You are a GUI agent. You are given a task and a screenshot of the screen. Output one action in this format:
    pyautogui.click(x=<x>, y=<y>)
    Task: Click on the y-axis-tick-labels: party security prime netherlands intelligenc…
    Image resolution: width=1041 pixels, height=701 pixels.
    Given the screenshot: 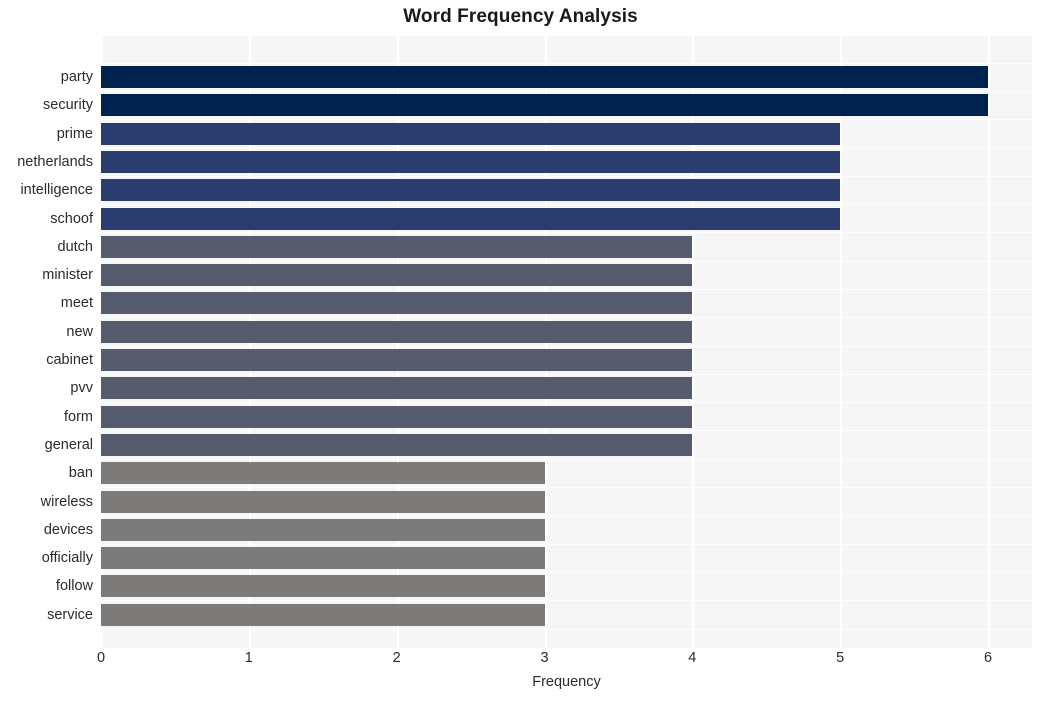 What is the action you would take?
    pyautogui.click(x=46, y=342)
    